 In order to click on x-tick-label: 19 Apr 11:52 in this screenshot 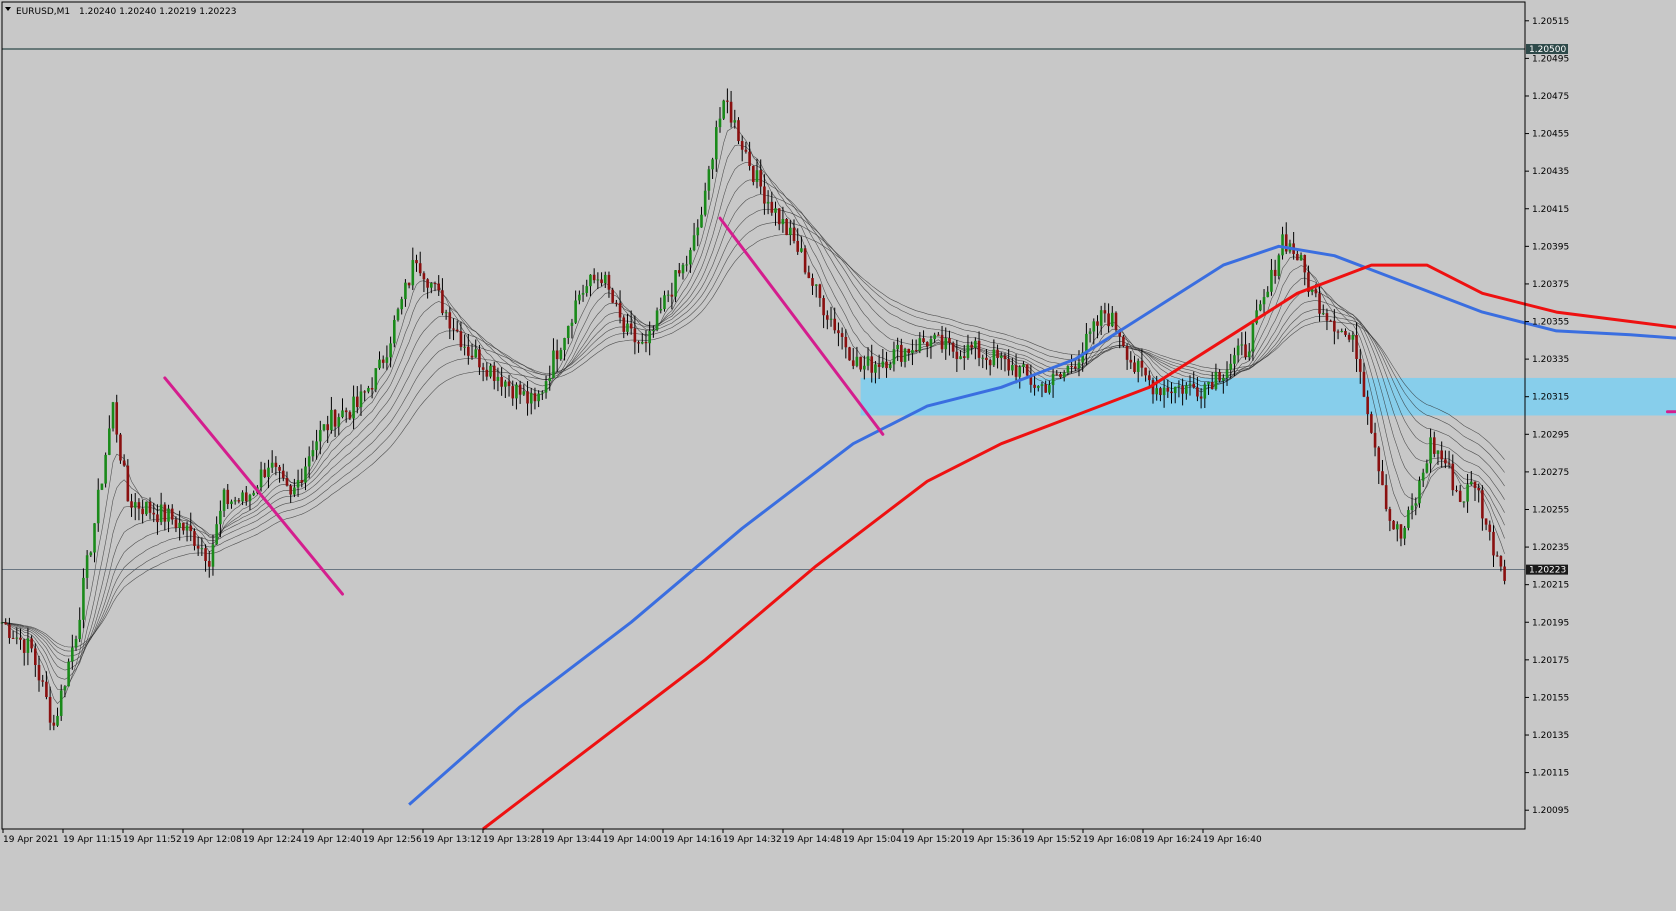, I will do `click(152, 840)`.